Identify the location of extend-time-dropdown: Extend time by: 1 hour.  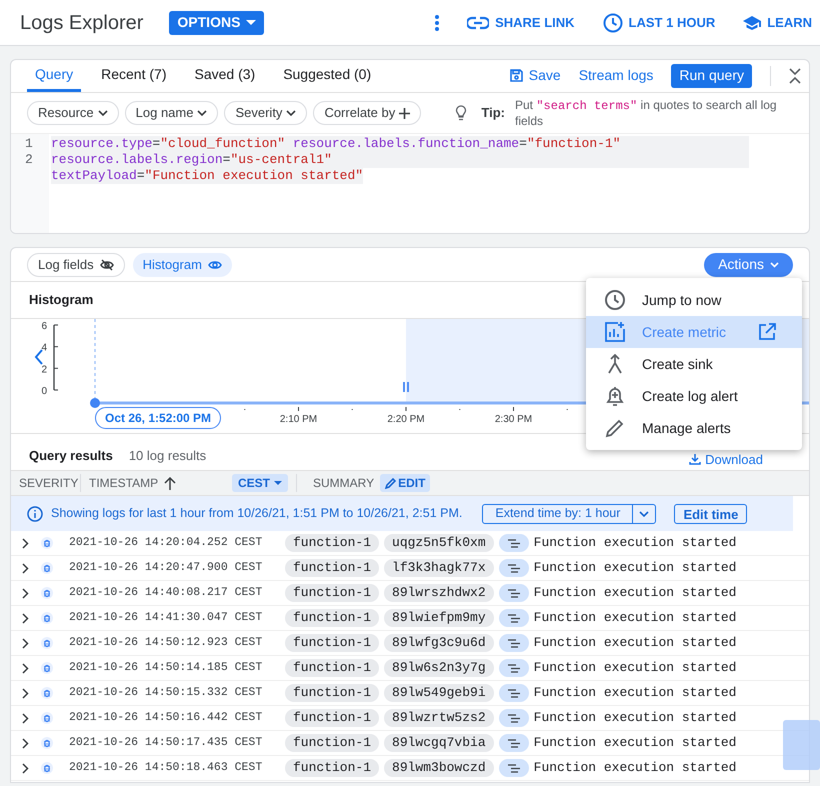
(569, 514).